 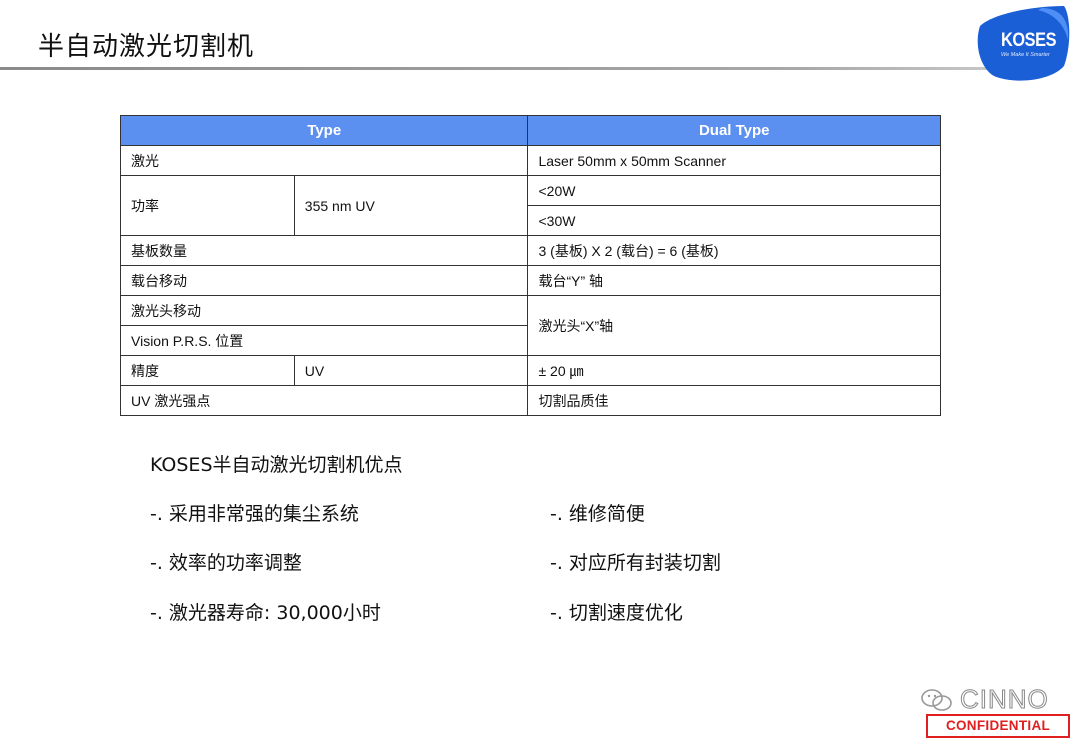 I want to click on stage-value: 载台“Y” 轴, so click(x=734, y=280).